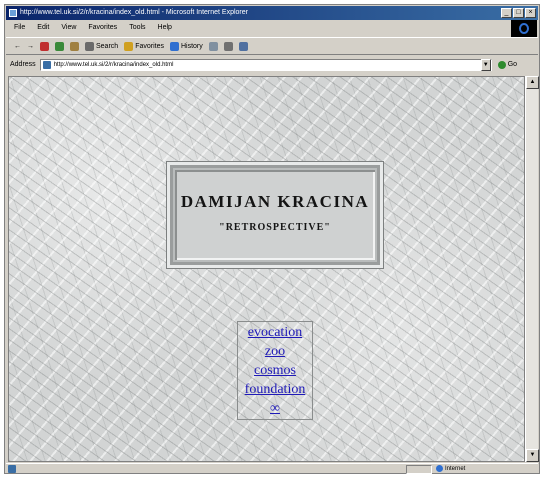 The image size is (546, 479). I want to click on menu-help: Help, so click(165, 28).